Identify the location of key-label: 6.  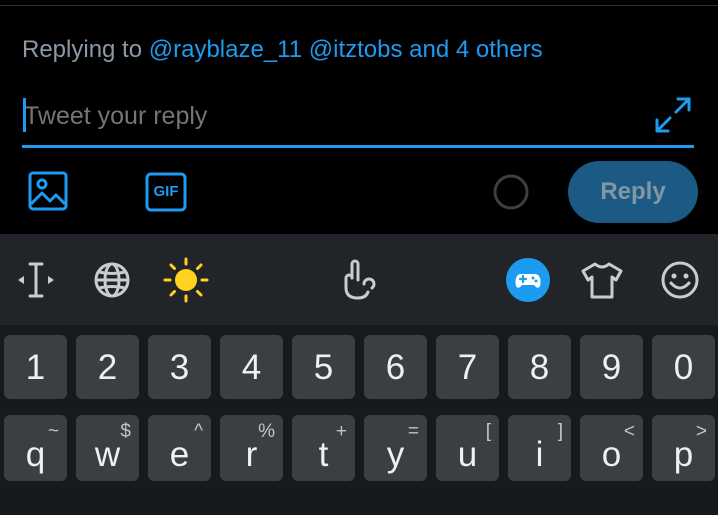
(395, 367).